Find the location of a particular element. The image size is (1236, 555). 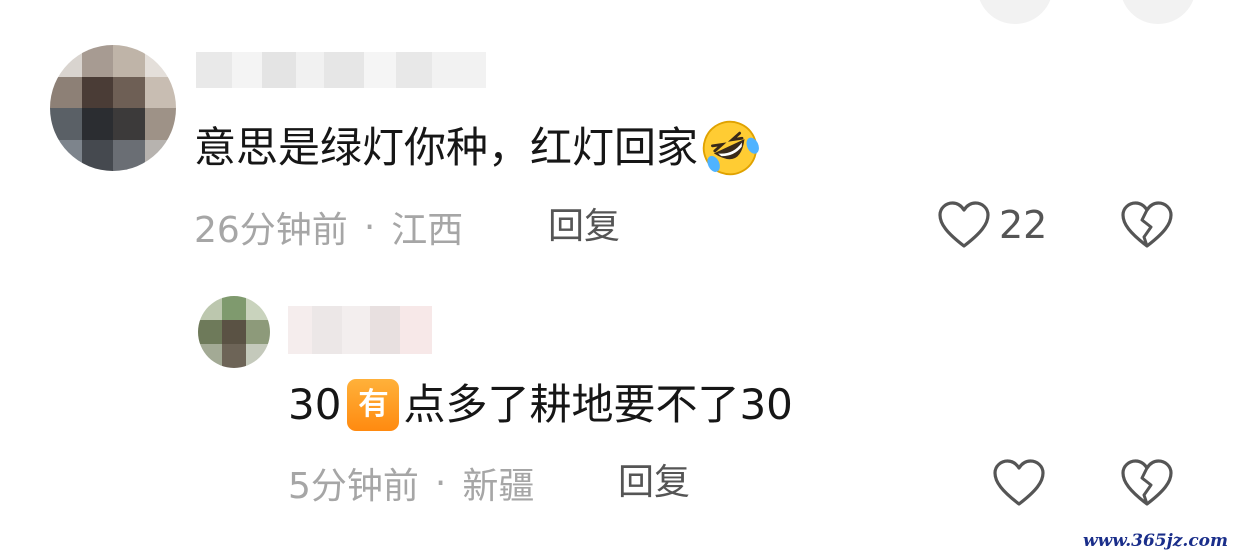

comment-text: 意思是绿灯你种，红灯回家 is located at coordinates (477, 148).